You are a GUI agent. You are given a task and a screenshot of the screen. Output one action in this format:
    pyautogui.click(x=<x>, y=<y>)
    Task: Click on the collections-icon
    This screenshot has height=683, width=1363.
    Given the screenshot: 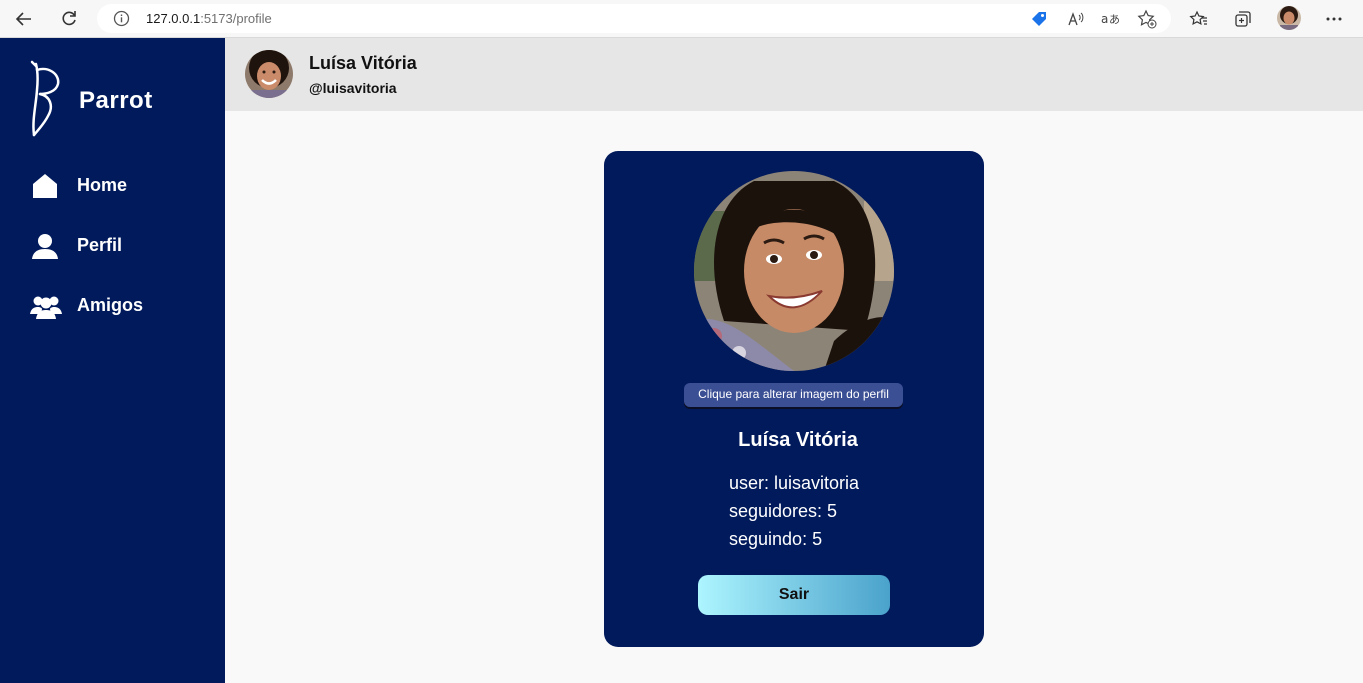 What is the action you would take?
    pyautogui.click(x=1243, y=19)
    